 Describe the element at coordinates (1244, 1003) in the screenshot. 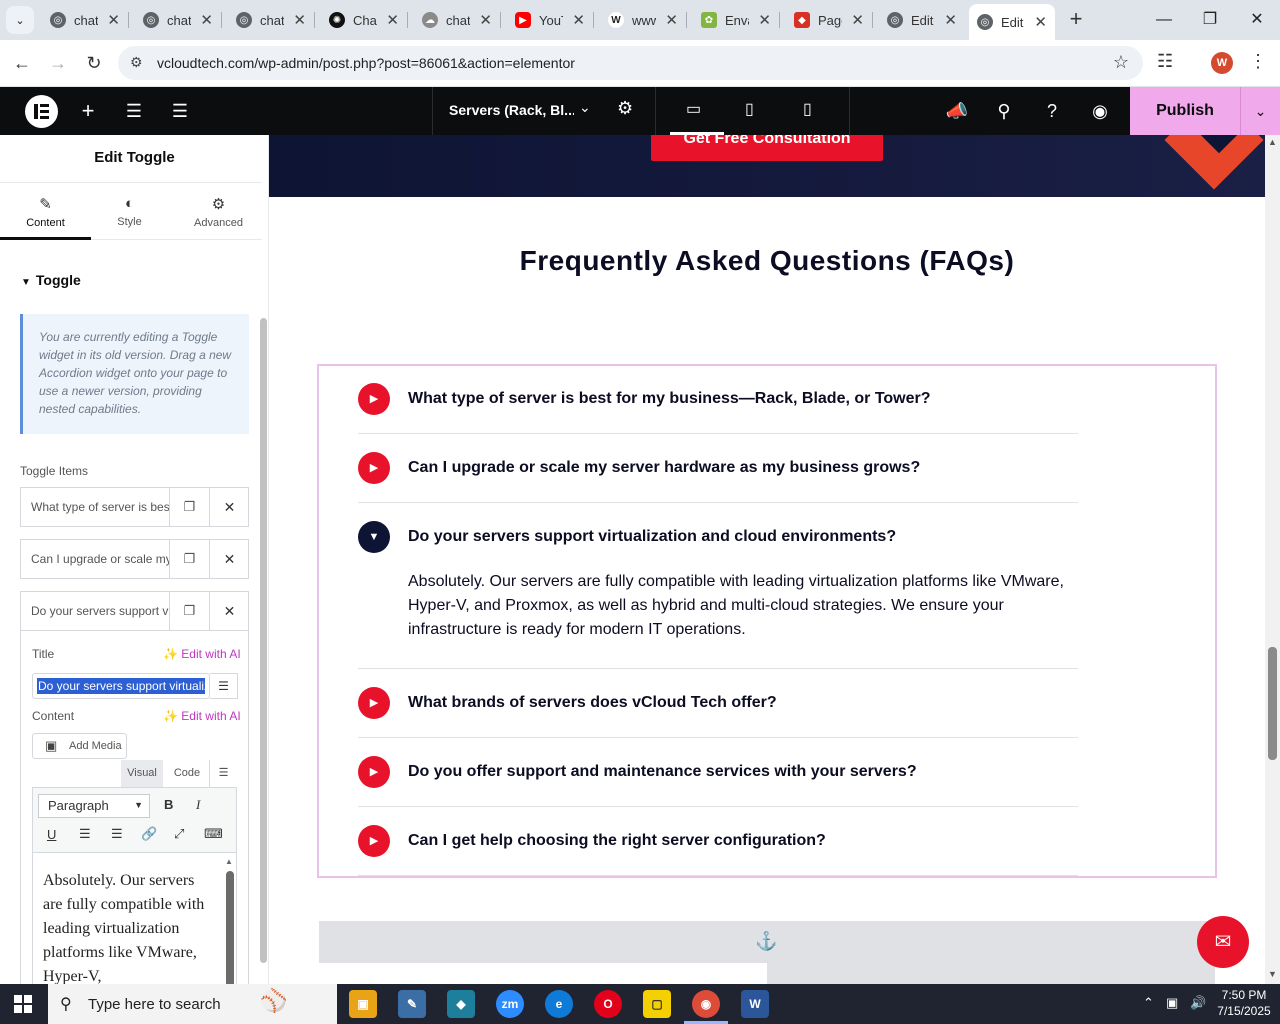

I see `system-clock: 7:50 PM 7/15/2025` at that location.